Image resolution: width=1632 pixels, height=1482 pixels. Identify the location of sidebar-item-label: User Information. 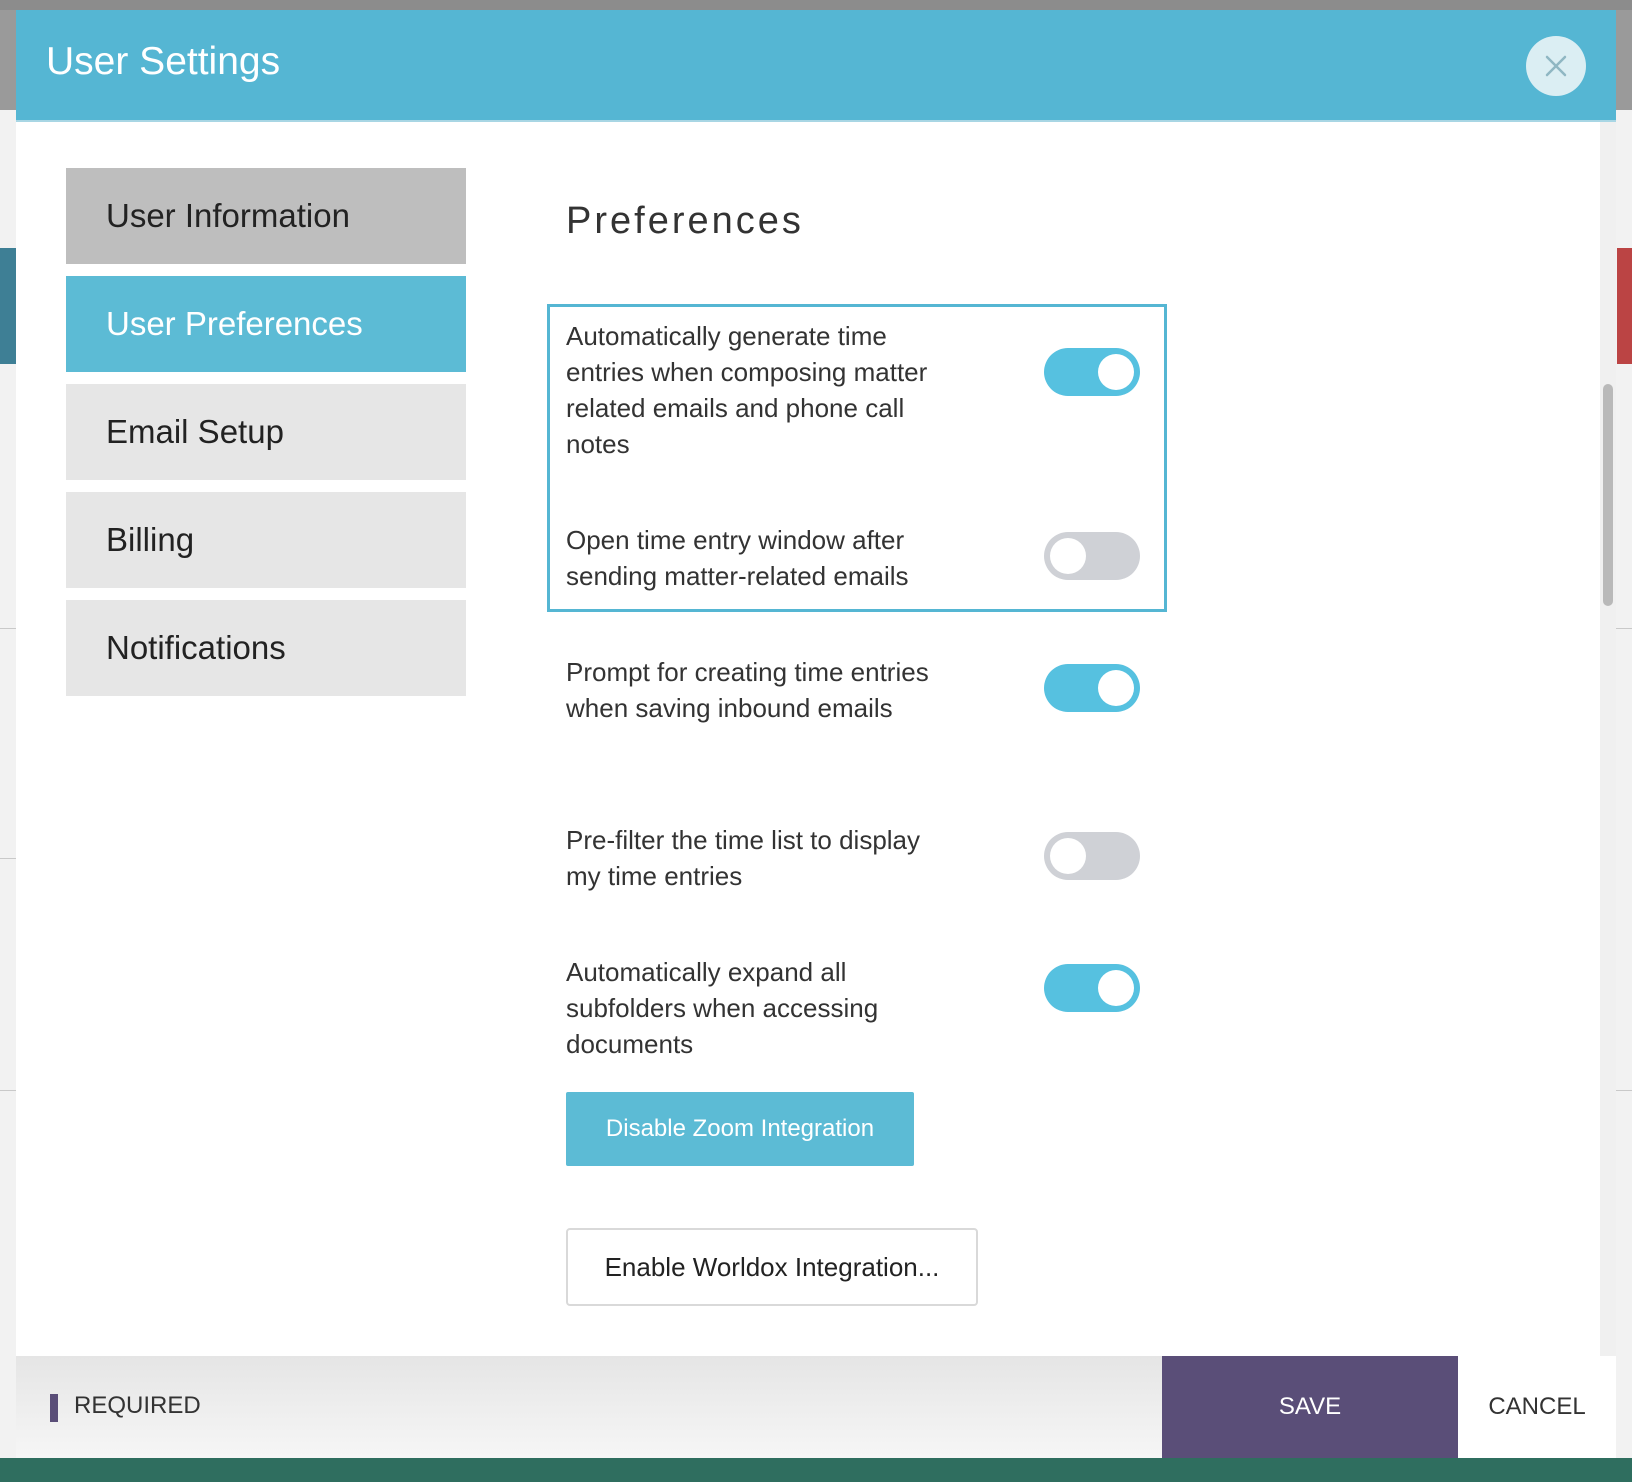
(228, 215).